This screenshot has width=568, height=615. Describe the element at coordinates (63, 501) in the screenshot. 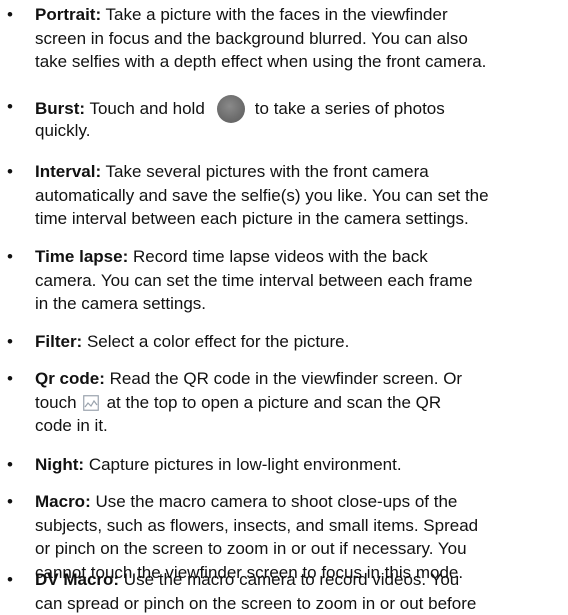

I see `term-label: Macro:` at that location.